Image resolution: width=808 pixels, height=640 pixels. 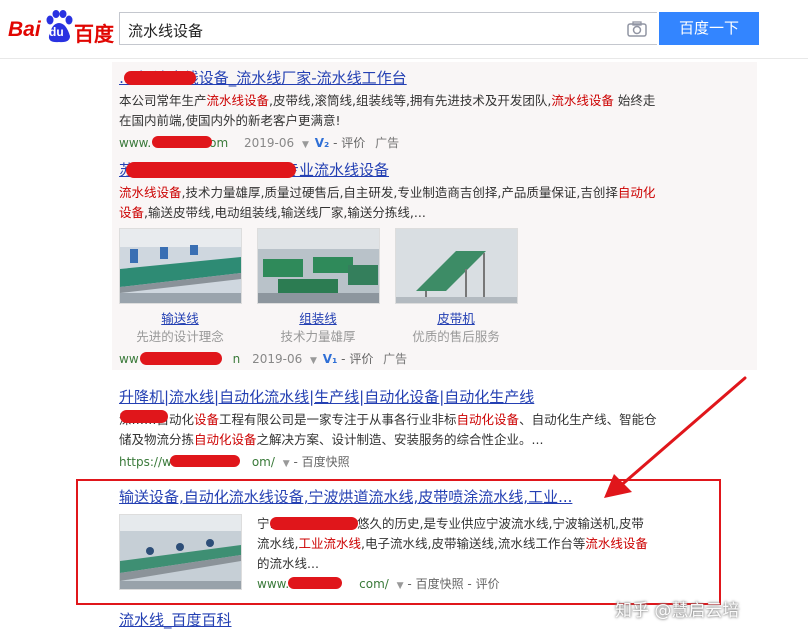 I want to click on search-input: 流水线设备, so click(x=165, y=30).